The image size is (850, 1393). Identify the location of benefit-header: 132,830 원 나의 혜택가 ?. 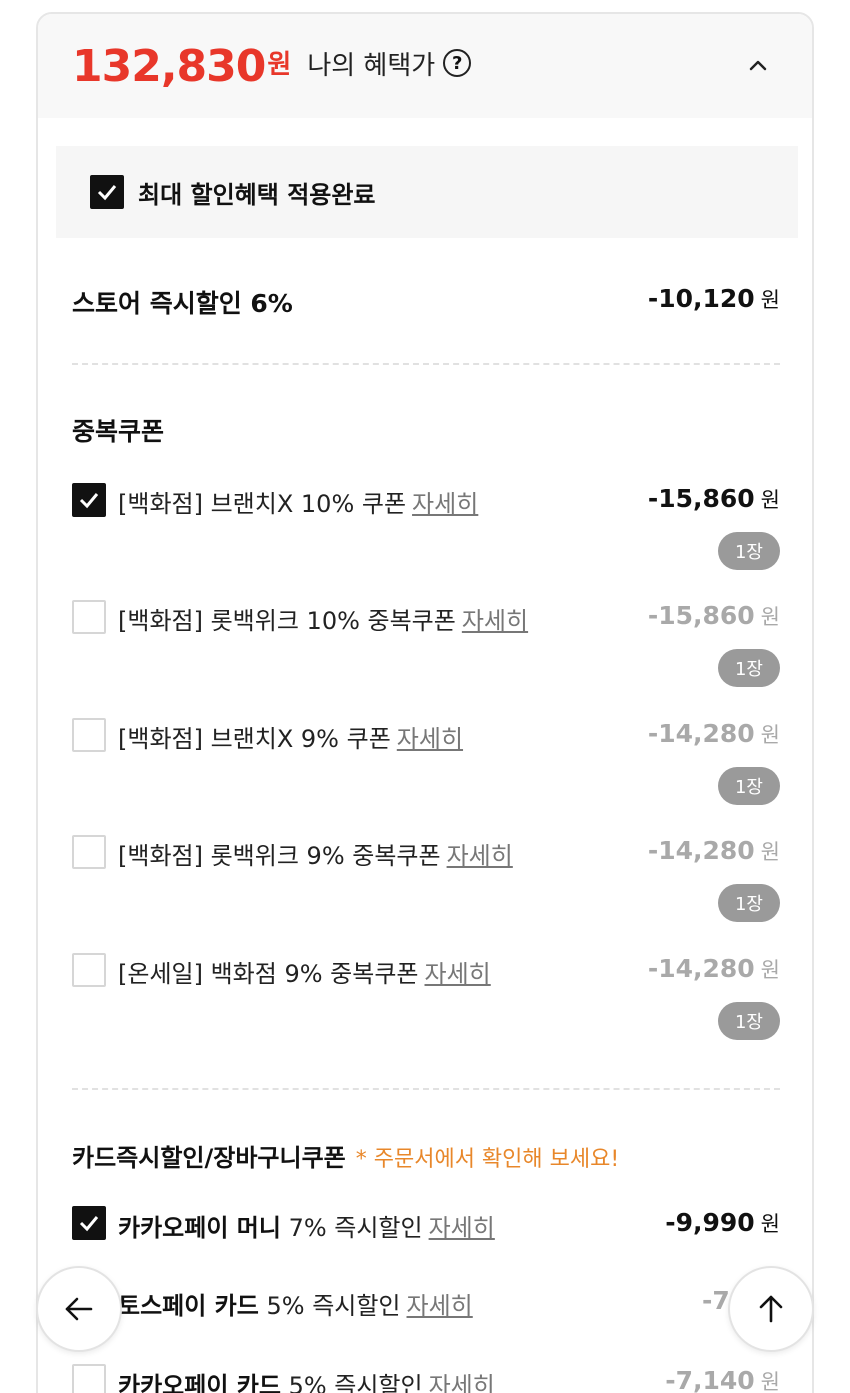
(425, 66).